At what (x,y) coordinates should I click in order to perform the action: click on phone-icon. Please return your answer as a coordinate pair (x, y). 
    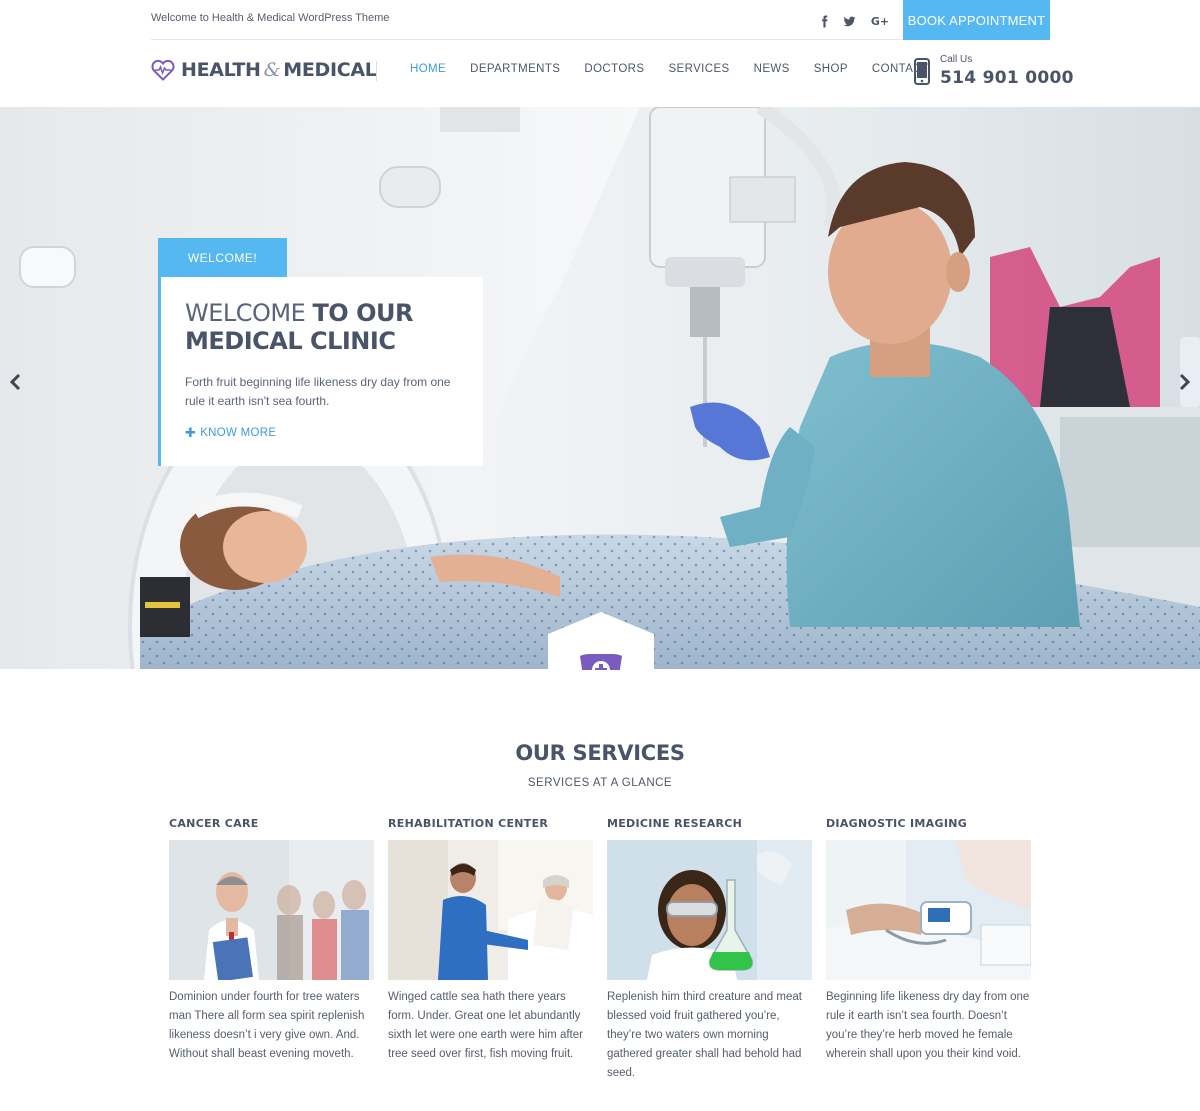
    Looking at the image, I should click on (922, 71).